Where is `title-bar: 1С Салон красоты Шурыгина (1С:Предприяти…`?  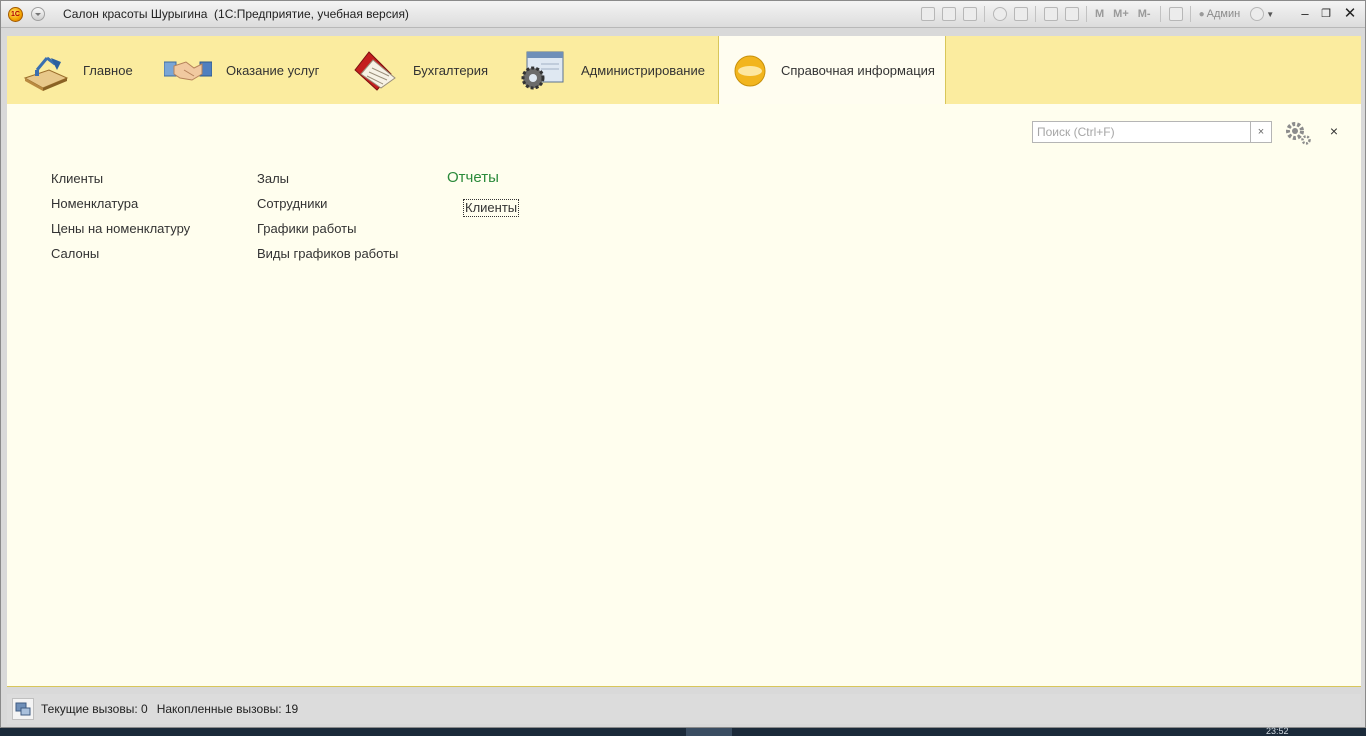
title-bar: 1С Салон красоты Шурыгина (1С:Предприяти… is located at coordinates (683, 14).